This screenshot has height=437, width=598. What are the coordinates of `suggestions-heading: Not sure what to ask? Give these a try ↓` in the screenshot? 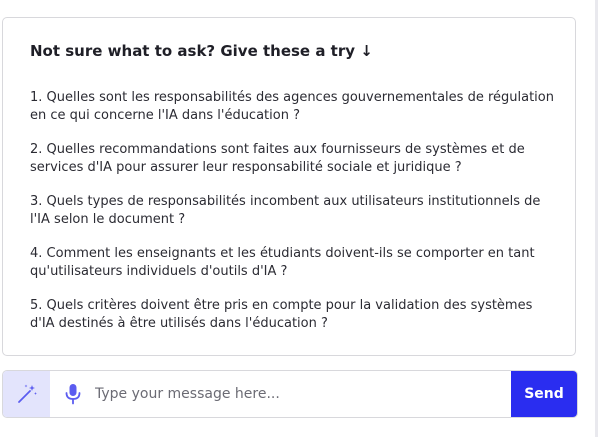 It's located at (201, 51).